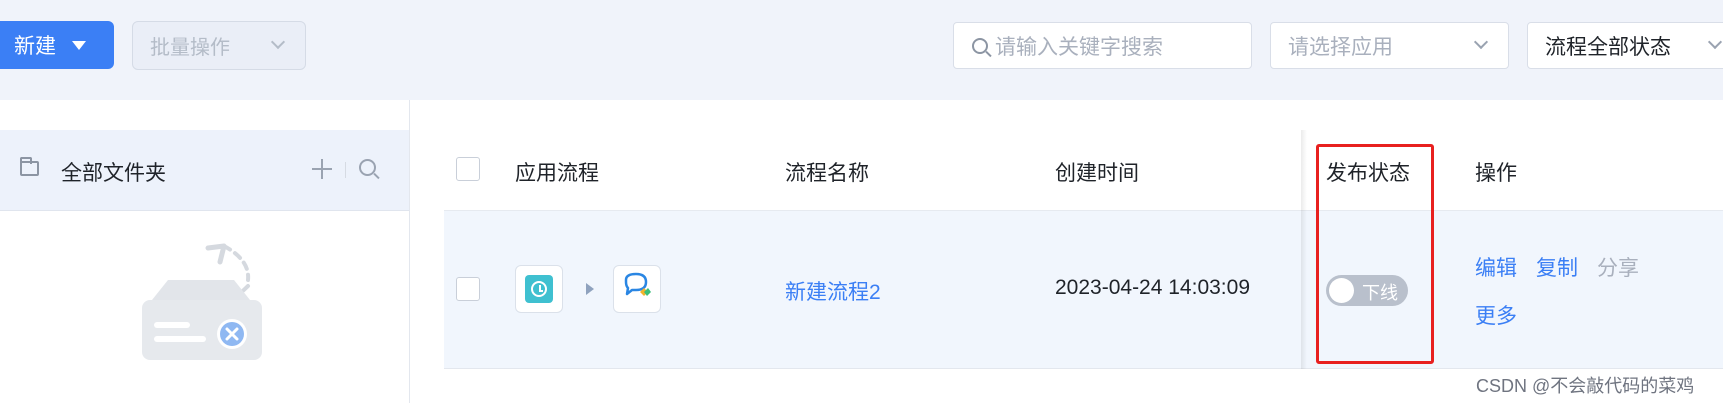 This screenshot has width=1723, height=403. Describe the element at coordinates (1618, 267) in the screenshot. I see `share-link: 分享` at that location.